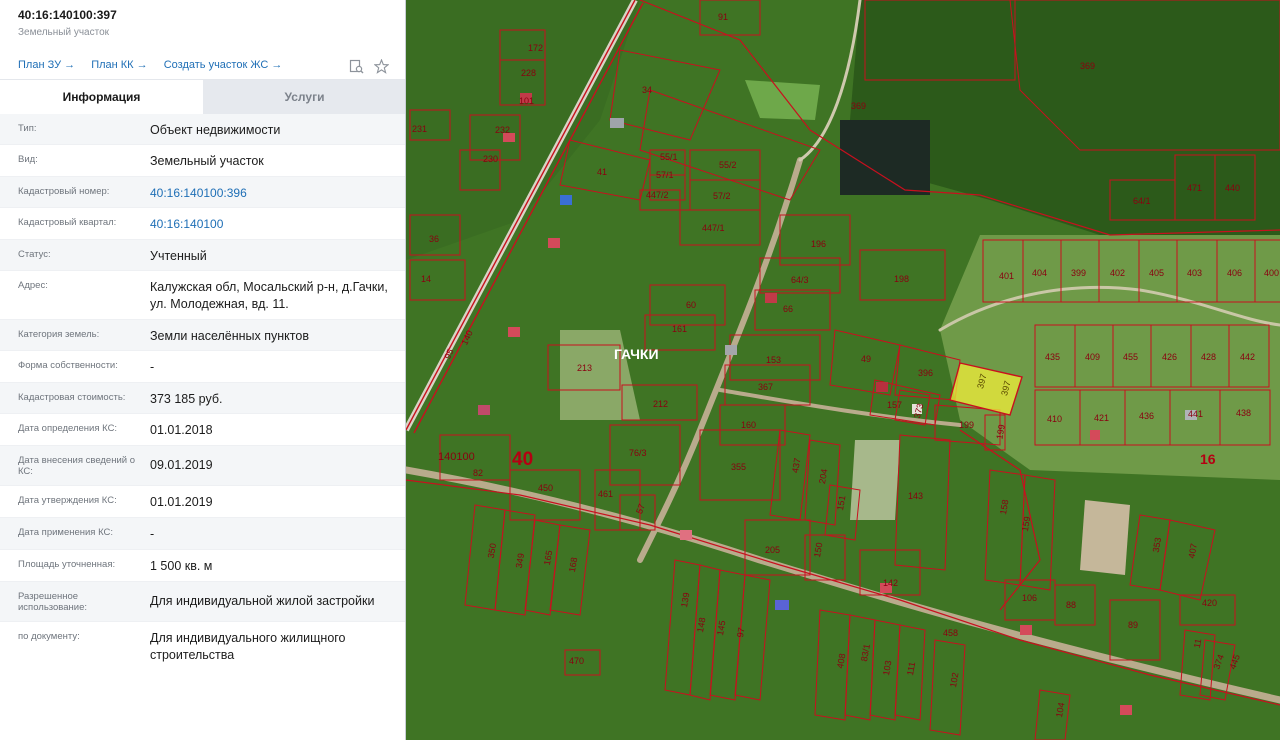 The width and height of the screenshot is (1280, 740). What do you see at coordinates (478, 473) in the screenshot?
I see `parcel-label-82: 82` at bounding box center [478, 473].